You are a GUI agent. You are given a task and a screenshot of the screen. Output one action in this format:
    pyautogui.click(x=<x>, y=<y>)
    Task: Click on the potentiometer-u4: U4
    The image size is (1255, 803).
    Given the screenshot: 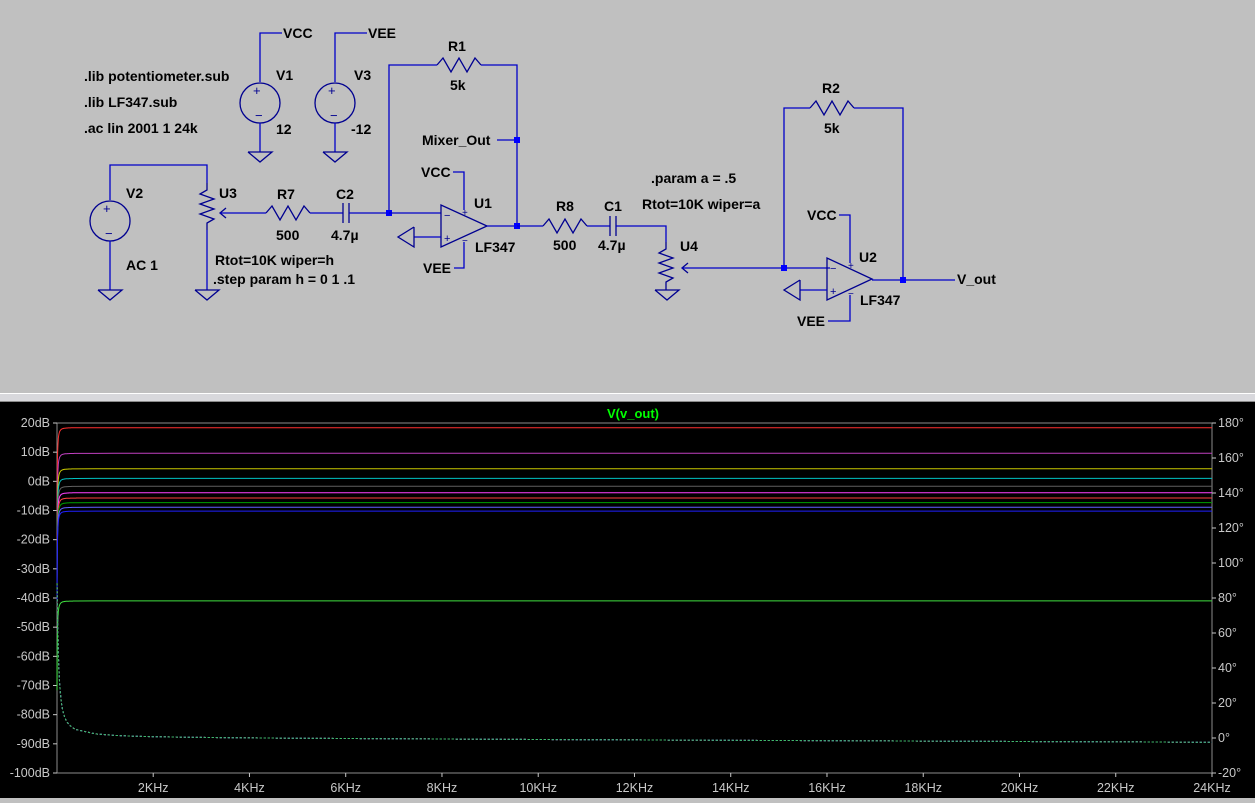 What is the action you would take?
    pyautogui.click(x=742, y=269)
    